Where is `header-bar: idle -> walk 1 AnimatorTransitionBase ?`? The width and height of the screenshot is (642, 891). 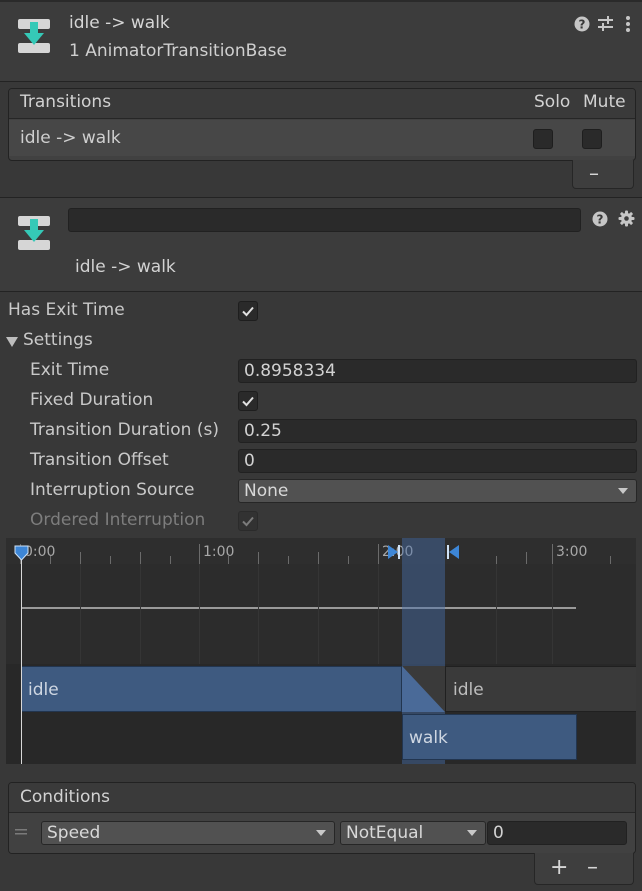
header-bar: idle -> walk 1 AnimatorTransitionBase ? is located at coordinates (321, 42).